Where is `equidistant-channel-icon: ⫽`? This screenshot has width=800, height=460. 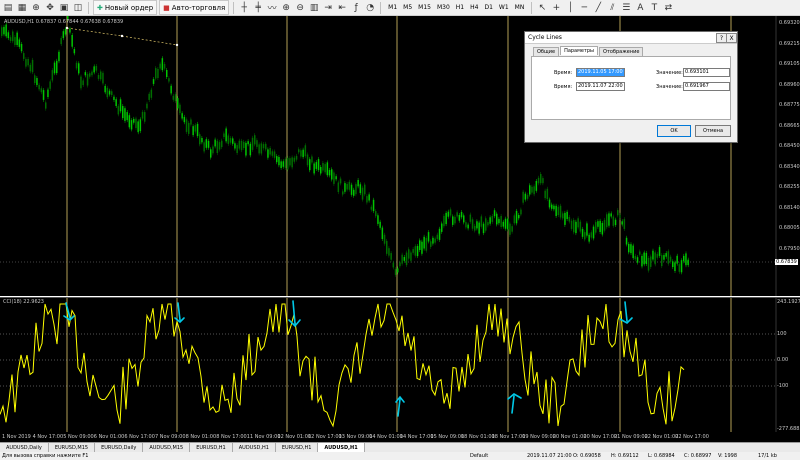
equidistant-channel-icon: ⫽ is located at coordinates (612, 8).